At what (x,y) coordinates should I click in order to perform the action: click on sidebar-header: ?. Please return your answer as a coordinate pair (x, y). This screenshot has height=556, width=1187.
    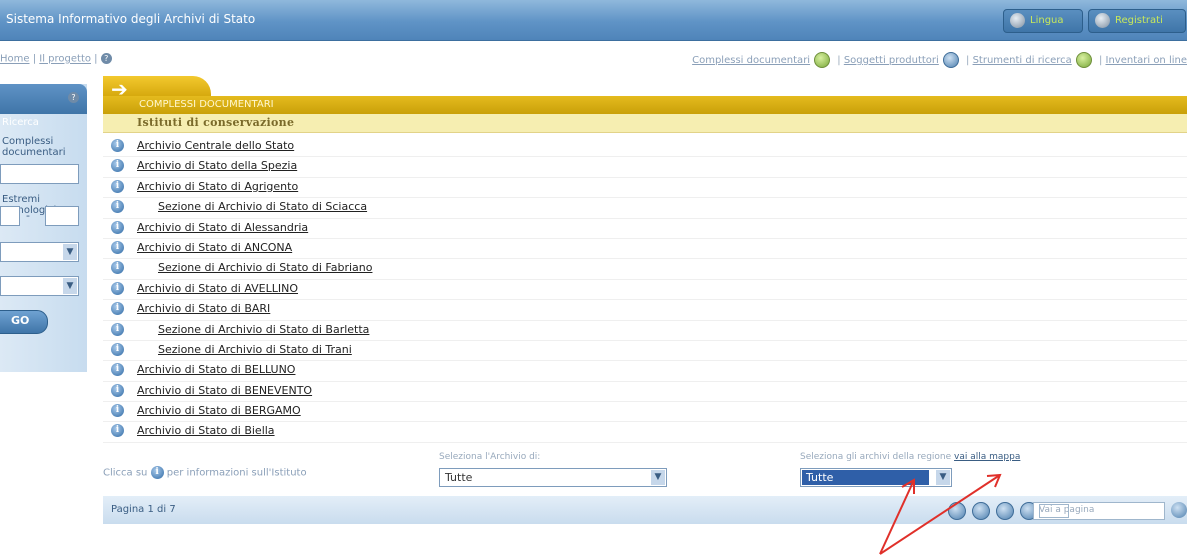
    Looking at the image, I should click on (43, 99).